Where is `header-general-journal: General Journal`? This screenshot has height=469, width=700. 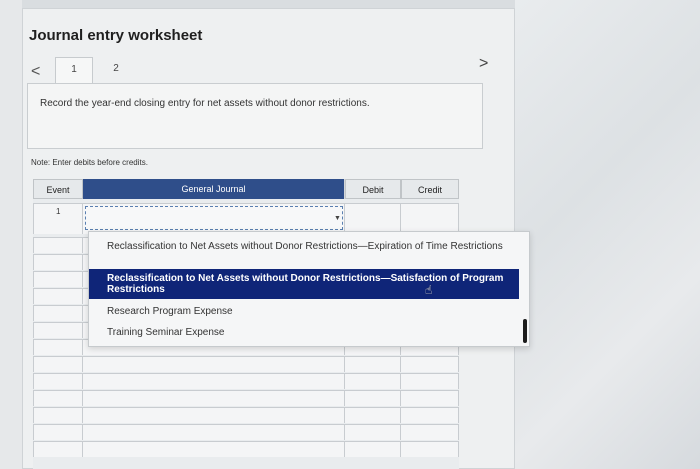
header-general-journal: General Journal is located at coordinates (214, 189).